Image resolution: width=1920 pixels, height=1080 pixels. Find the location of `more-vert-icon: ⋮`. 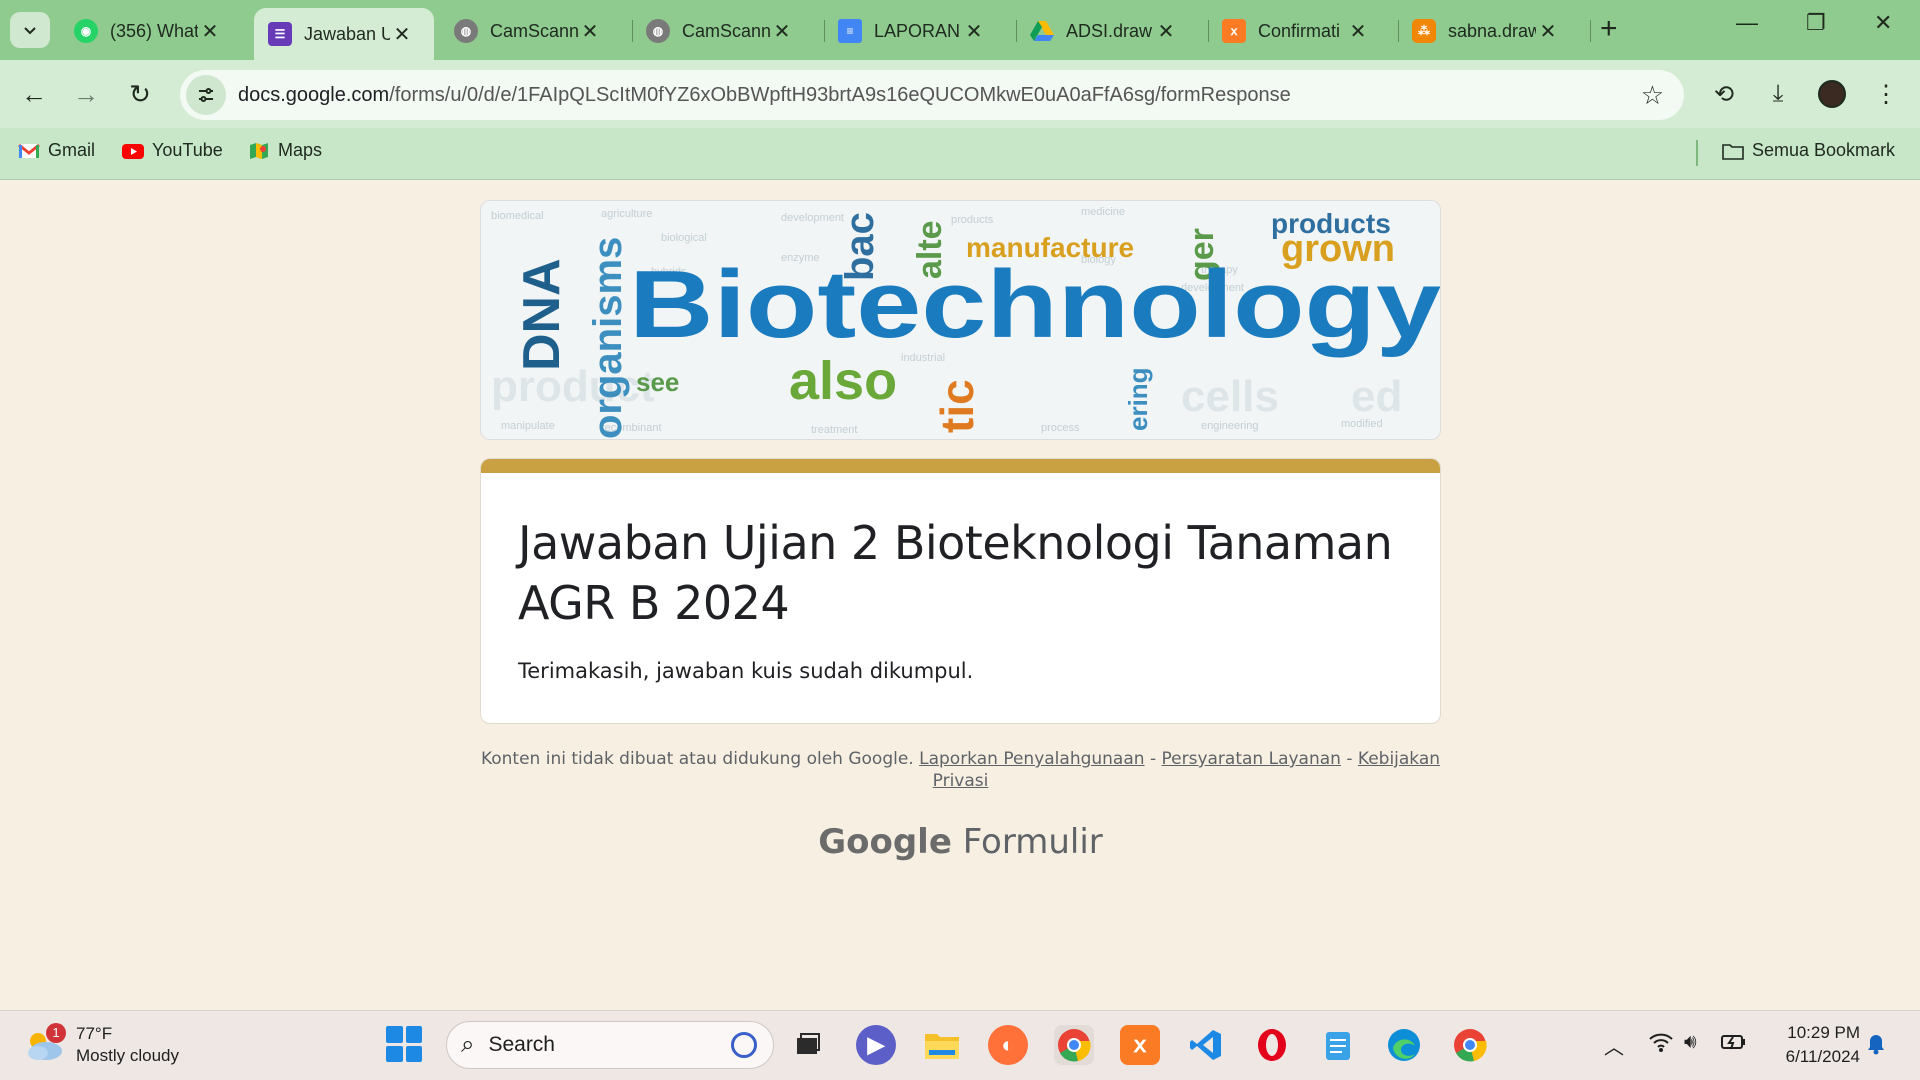

more-vert-icon: ⋮ is located at coordinates (1886, 94).